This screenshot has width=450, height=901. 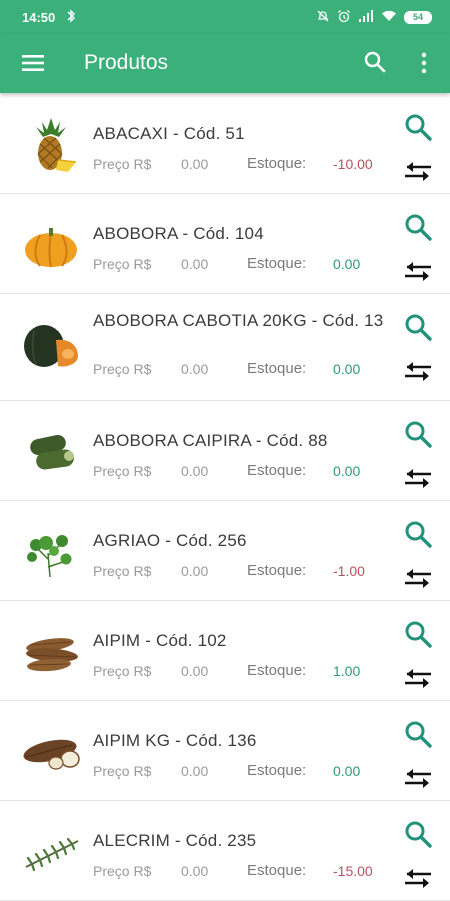 I want to click on product-name: ABOBORA CAIPIRA - Cód. 88, so click(x=210, y=440).